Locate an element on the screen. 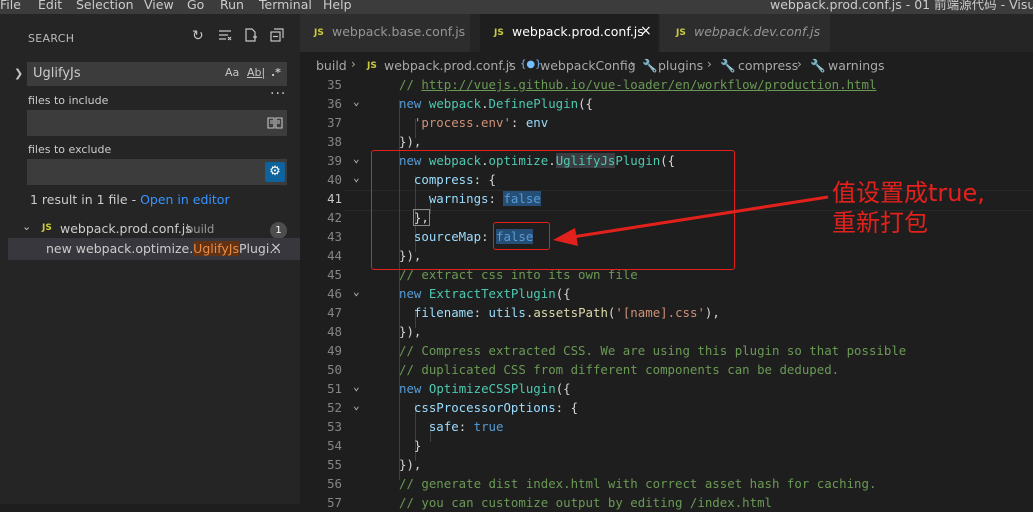 The width and height of the screenshot is (1033, 512). annotation-arrow is located at coordinates (691, 220).